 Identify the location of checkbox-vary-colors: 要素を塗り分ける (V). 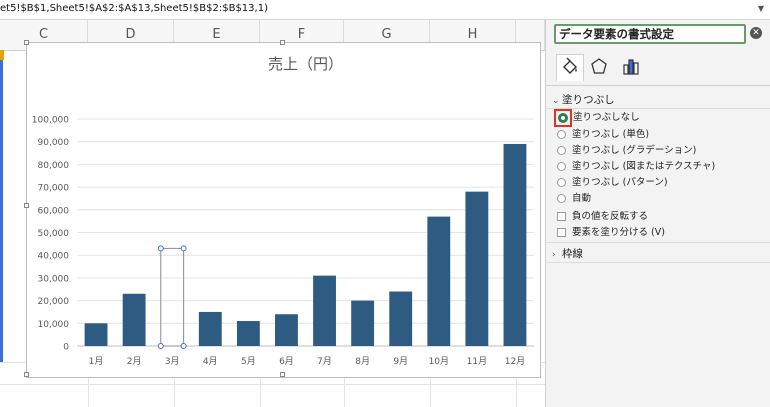
(611, 233).